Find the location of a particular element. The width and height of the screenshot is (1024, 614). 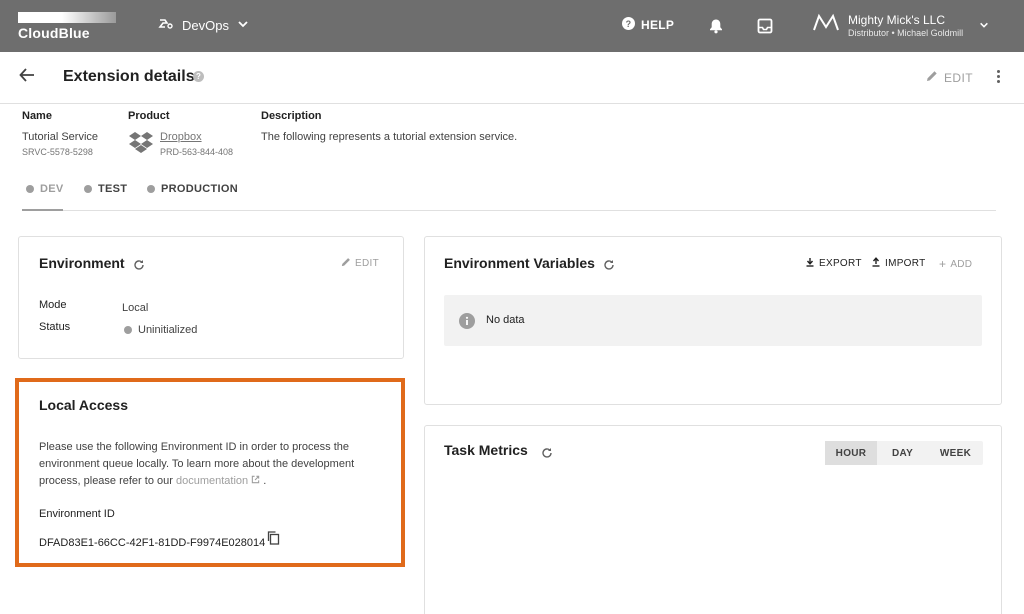

header-edit-button: EDIT is located at coordinates (949, 77).